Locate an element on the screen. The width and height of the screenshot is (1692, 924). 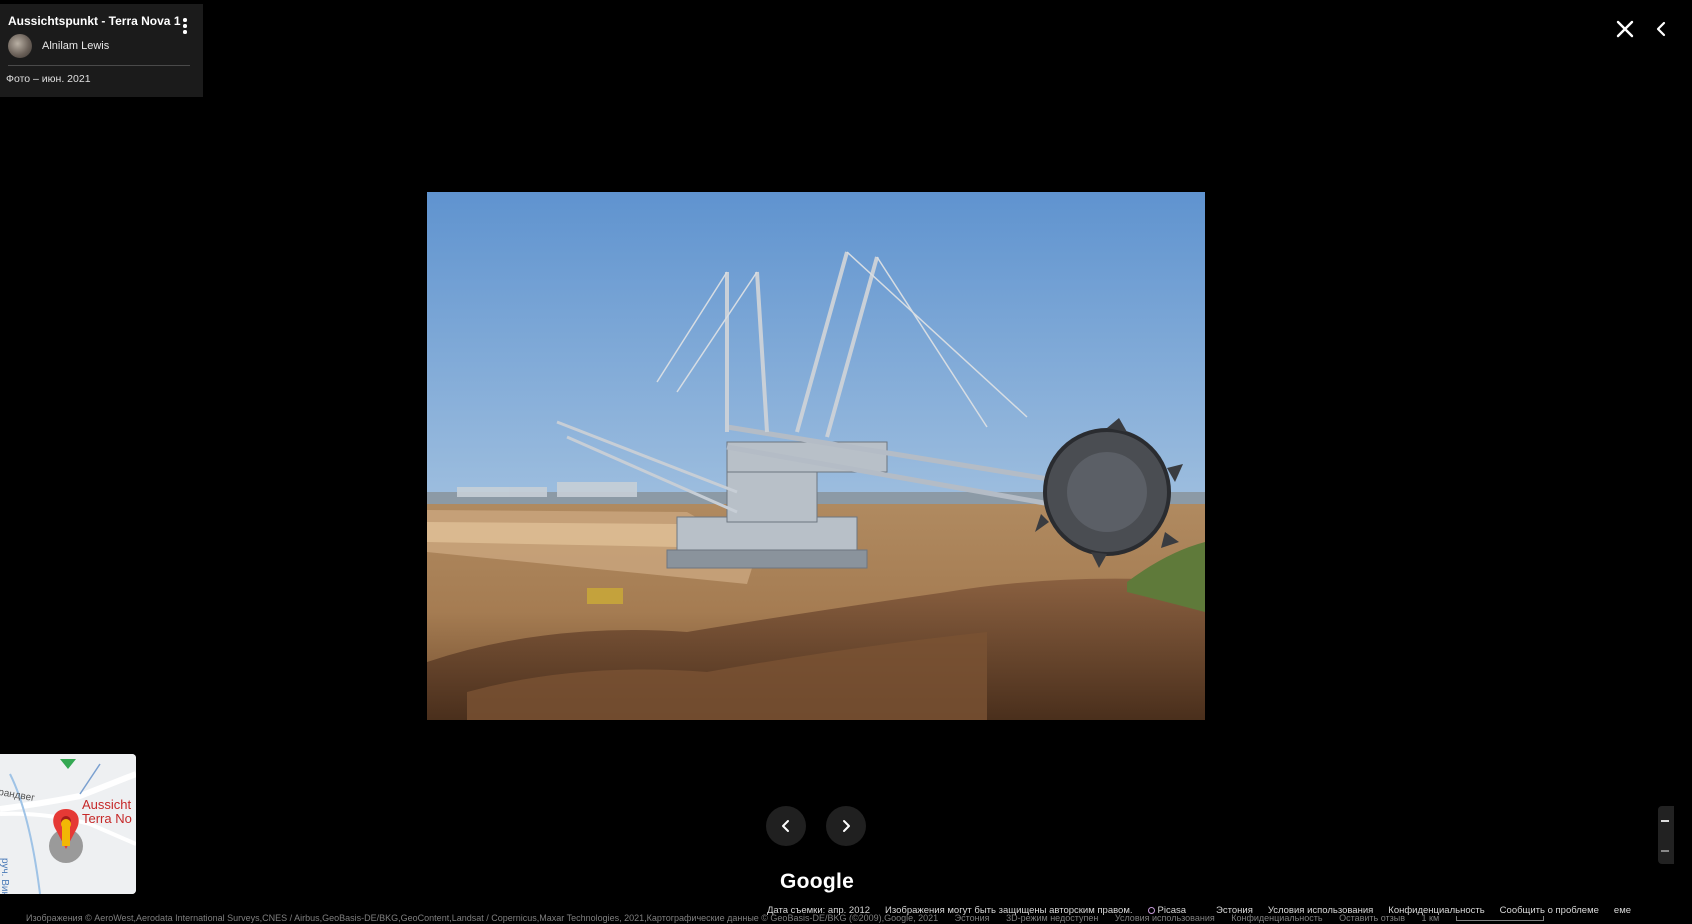
attrib-feedback: Оставить отзыв is located at coordinates (1372, 918).